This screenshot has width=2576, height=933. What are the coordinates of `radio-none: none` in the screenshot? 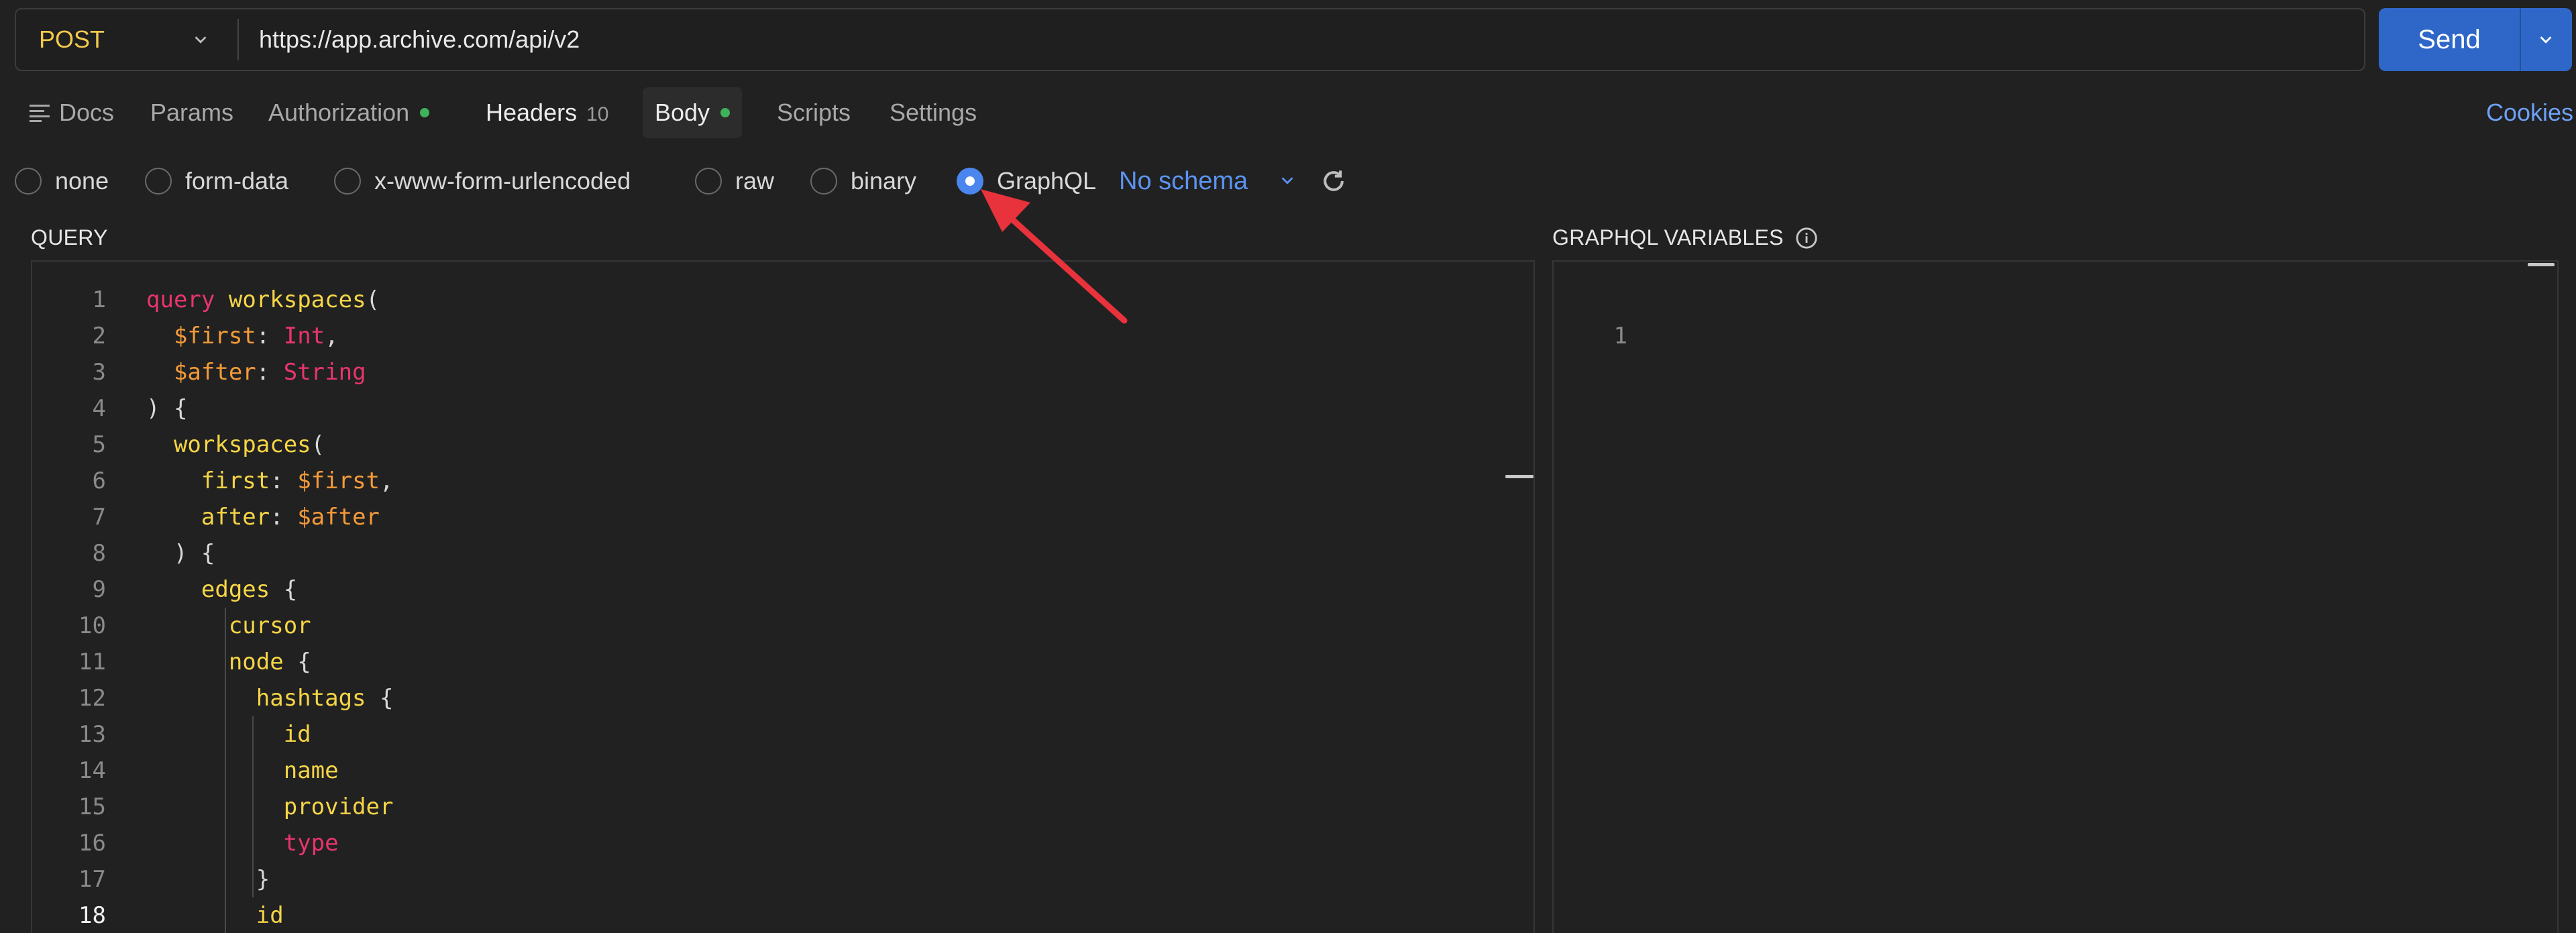 It's located at (62, 181).